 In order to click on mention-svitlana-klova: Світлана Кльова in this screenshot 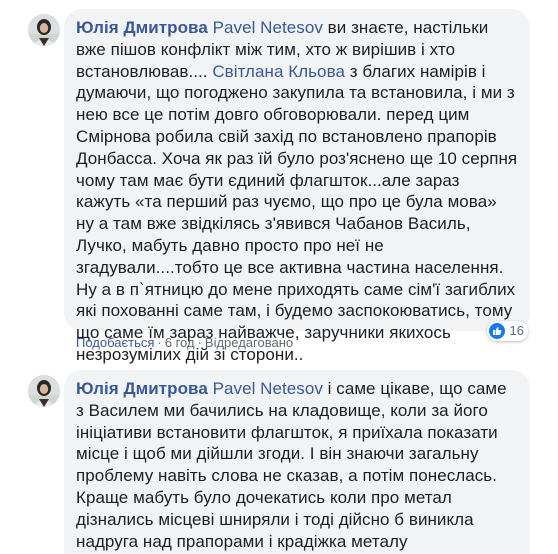, I will do `click(278, 71)`.